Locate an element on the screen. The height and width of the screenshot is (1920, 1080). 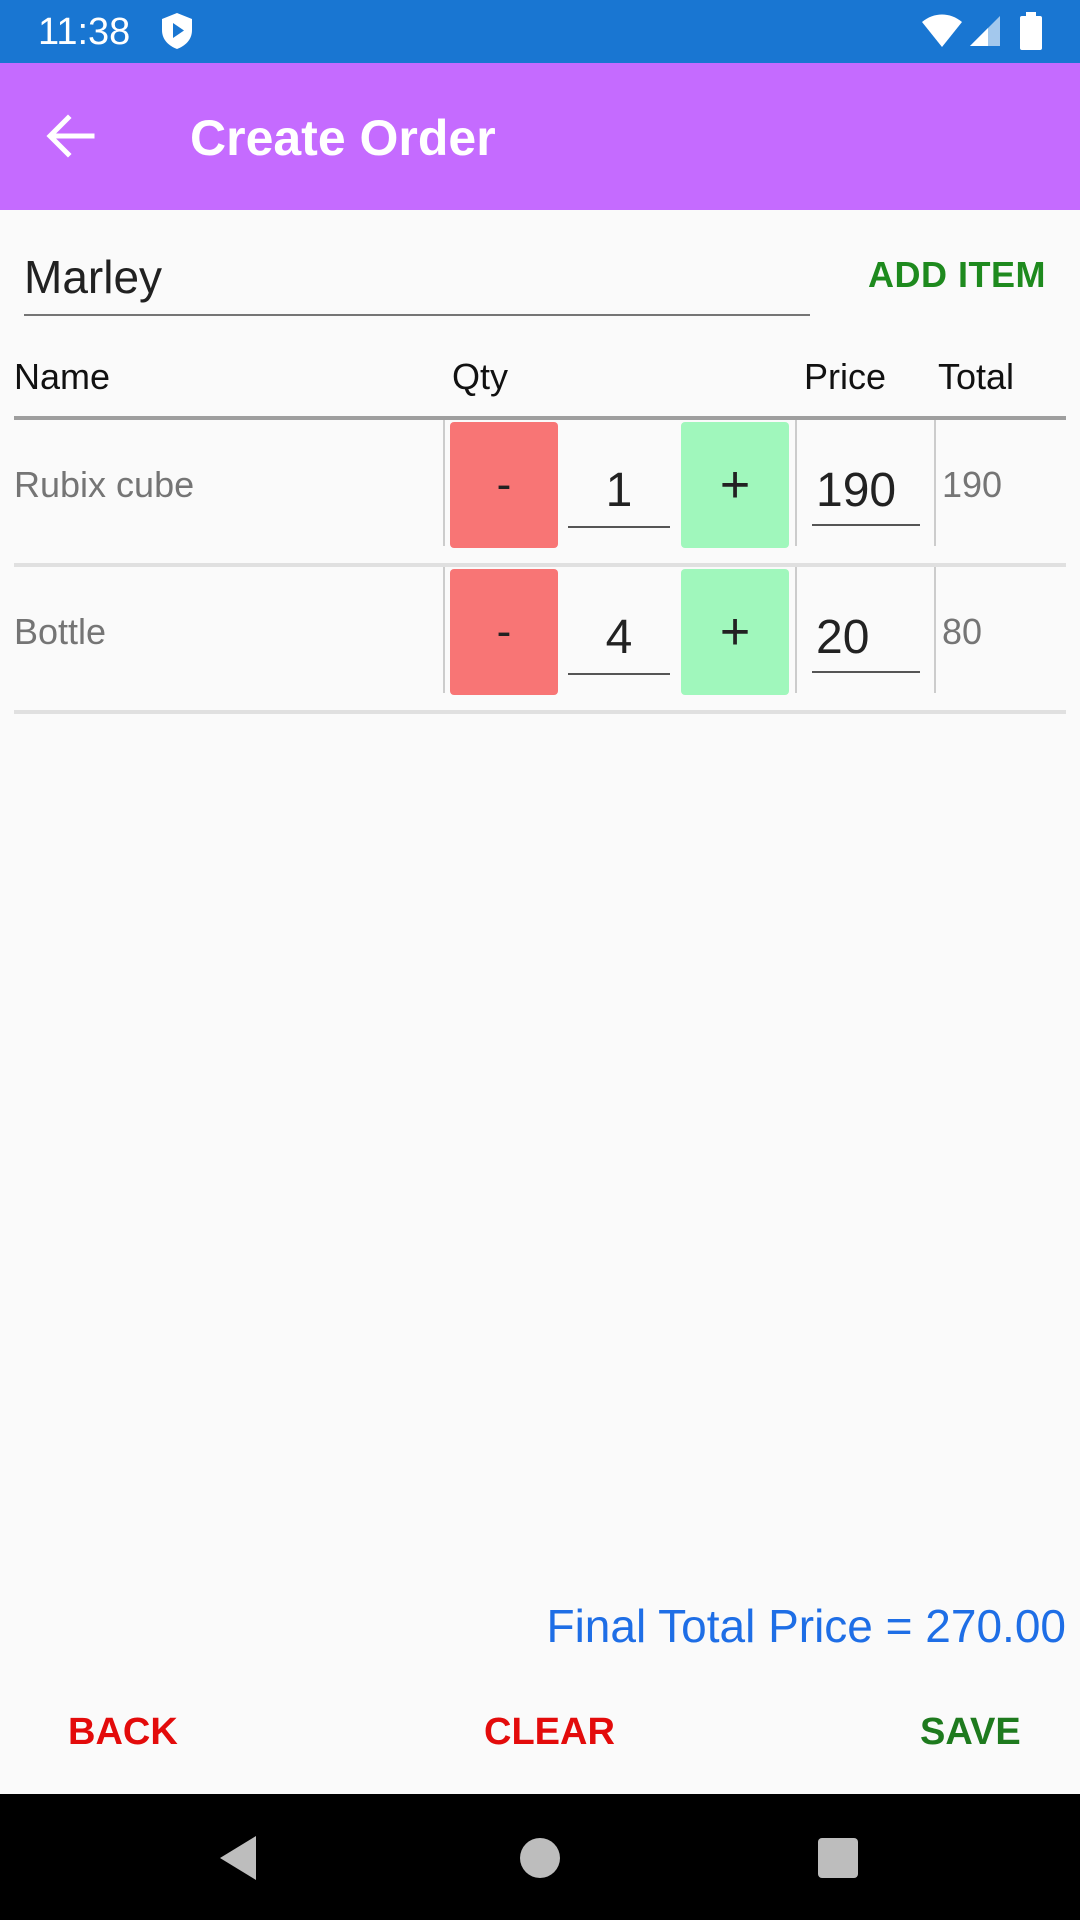
nav-recents-icon is located at coordinates (838, 1858).